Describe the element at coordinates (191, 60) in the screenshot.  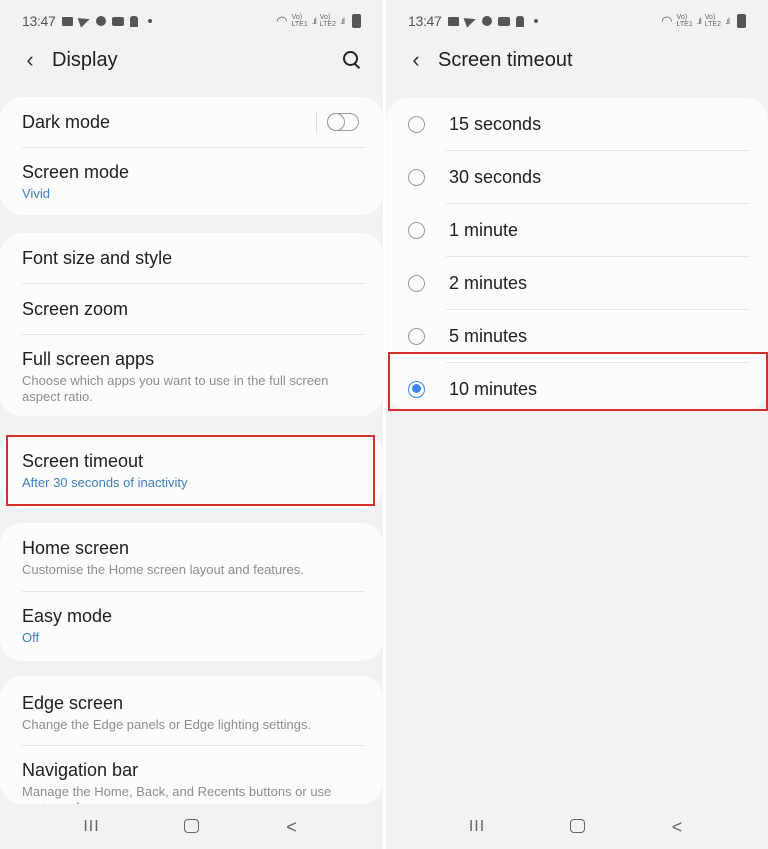
I see `app-bar: ‹ Display` at that location.